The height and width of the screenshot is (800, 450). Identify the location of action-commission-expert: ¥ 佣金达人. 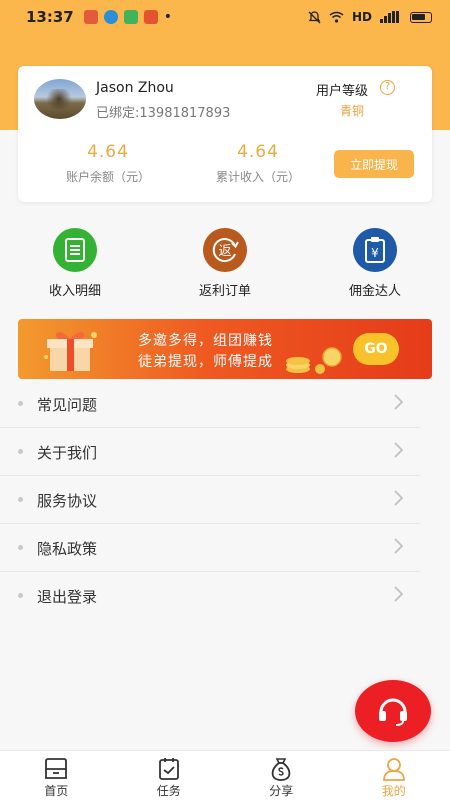
(375, 263).